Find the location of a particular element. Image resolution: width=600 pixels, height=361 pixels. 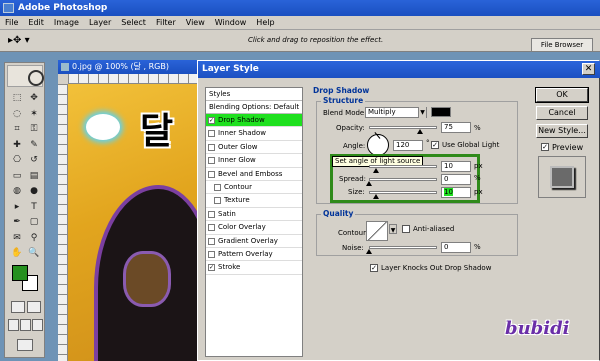

slice-icon: ⚿ is located at coordinates (34, 129).